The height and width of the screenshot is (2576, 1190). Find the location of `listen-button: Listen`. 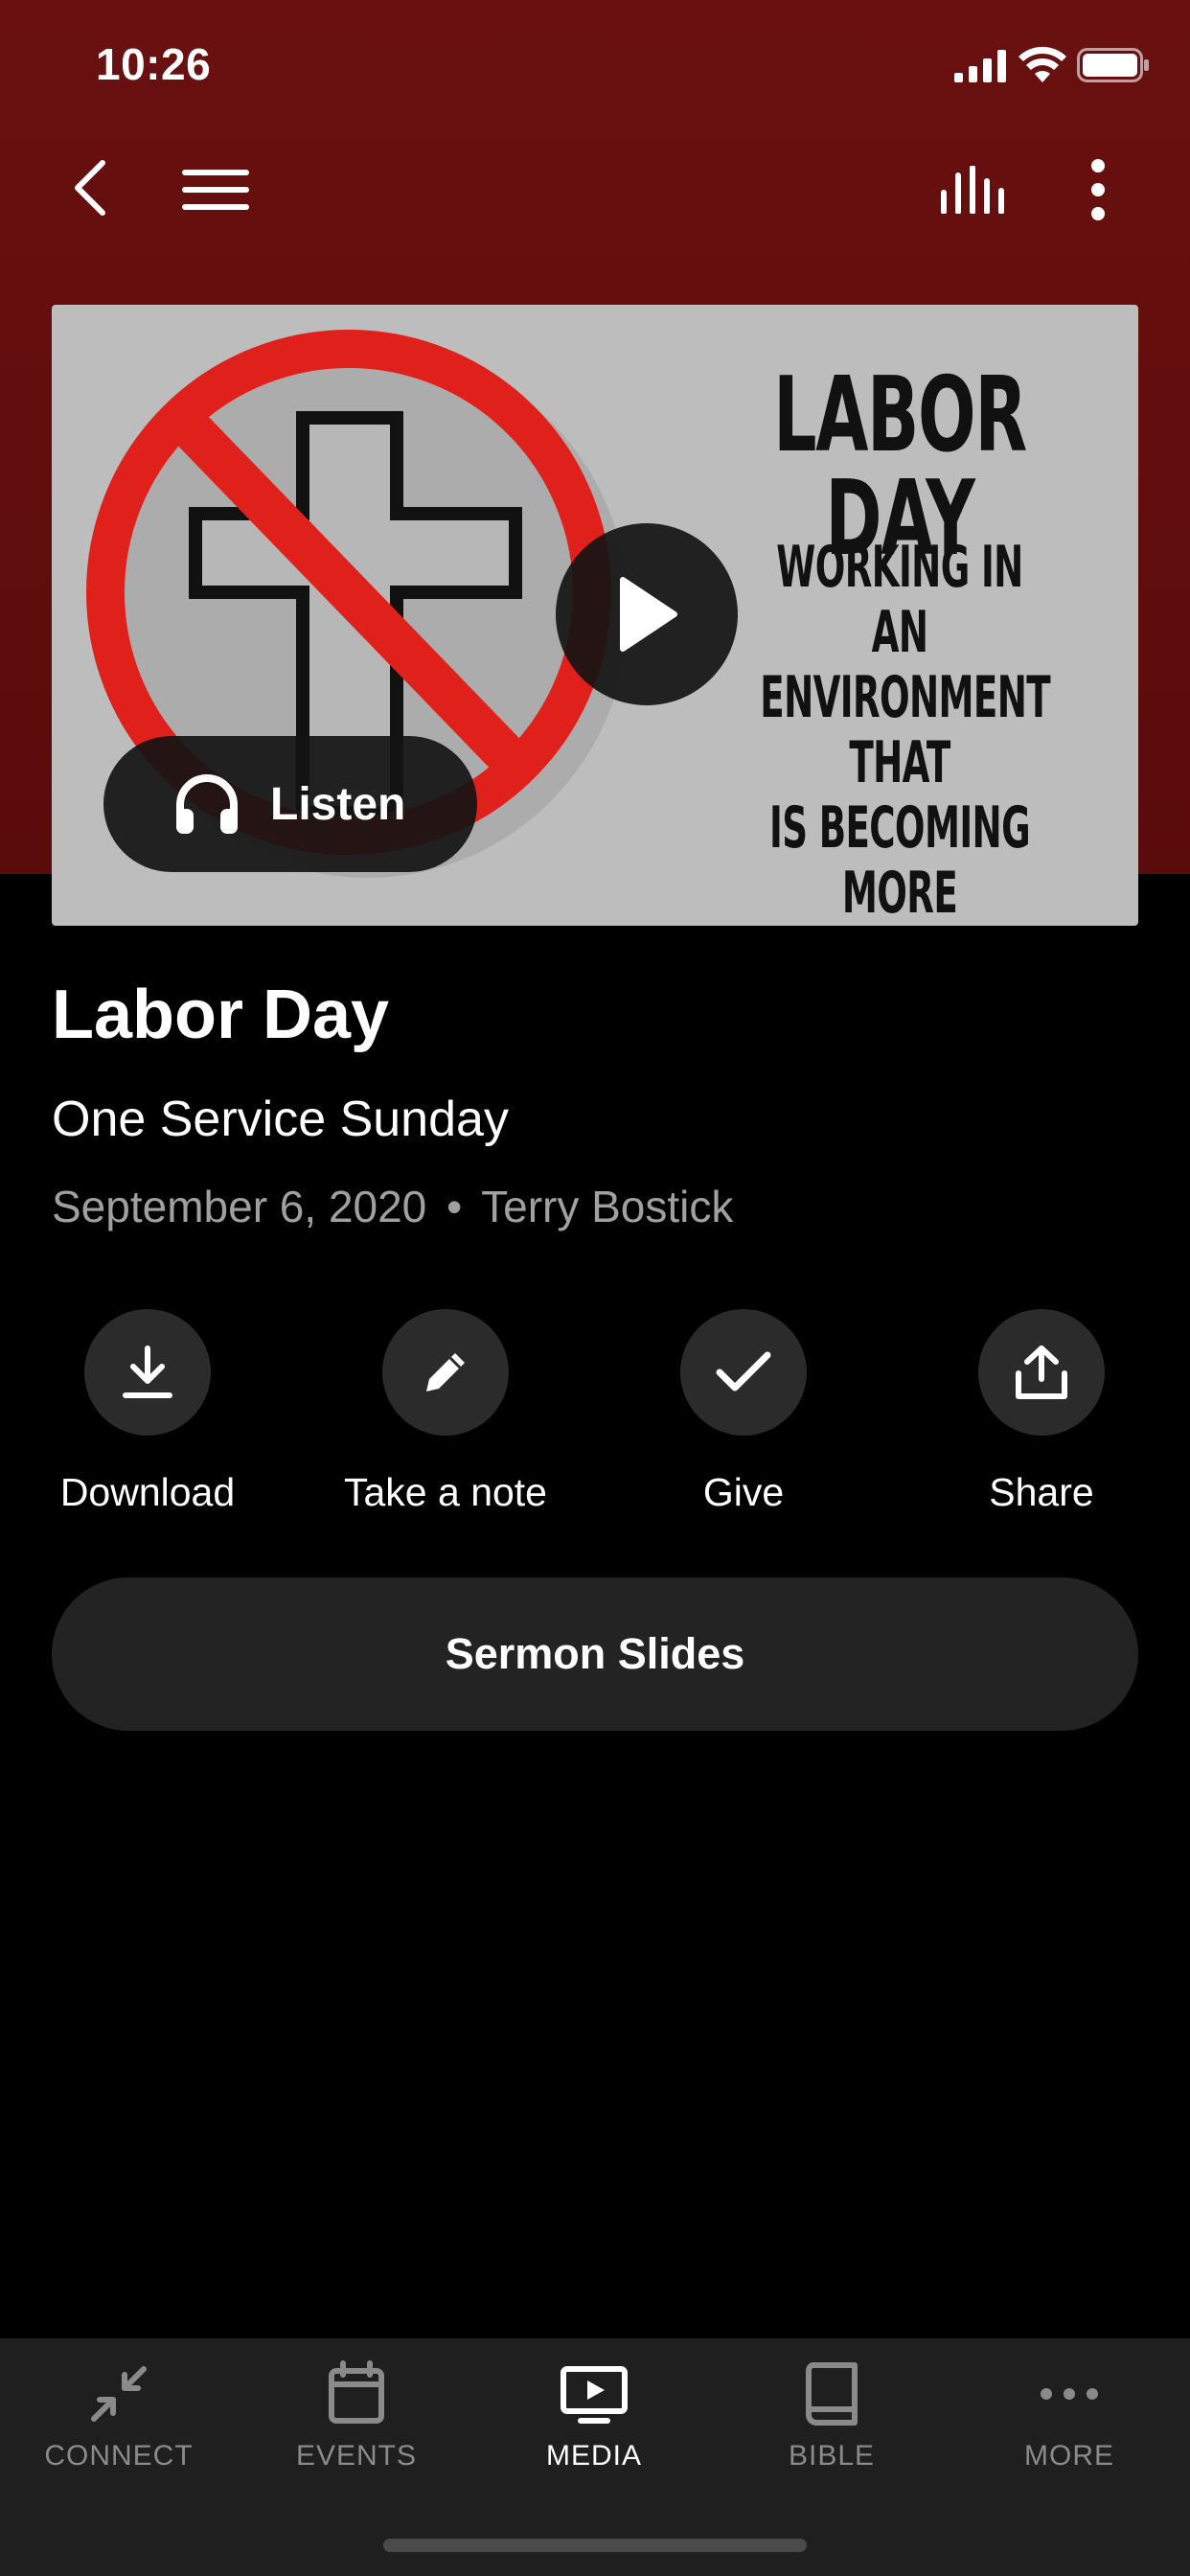

listen-button: Listen is located at coordinates (290, 804).